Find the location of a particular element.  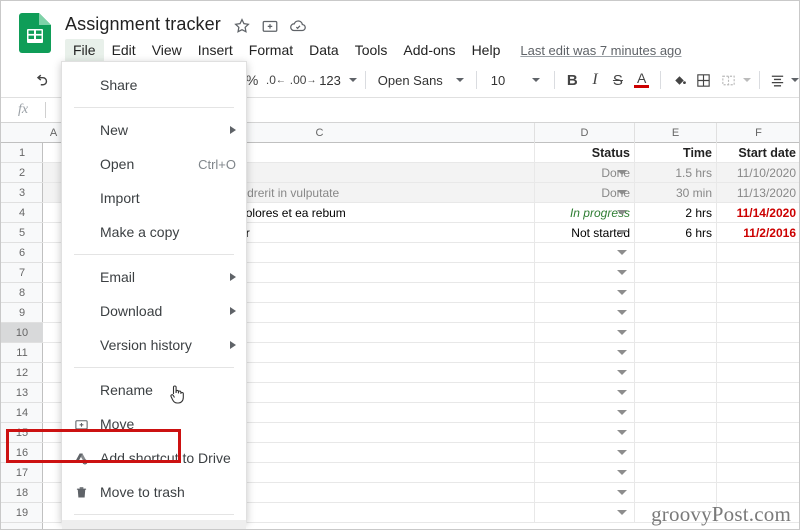

last-edit-status: Last edit was 7 minutes ago is located at coordinates (600, 50).